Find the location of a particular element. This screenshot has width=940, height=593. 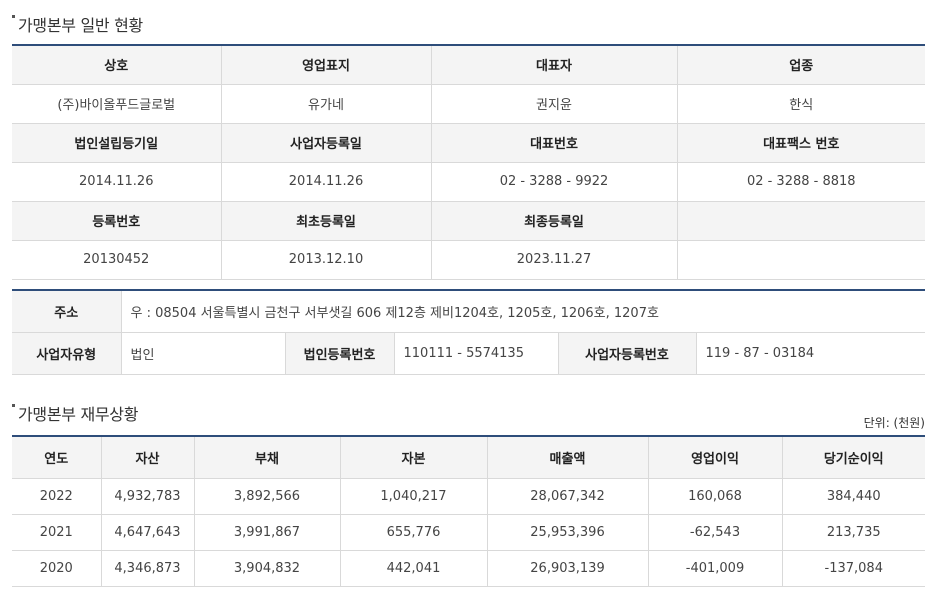

fax-header: 대표팩스 번호 is located at coordinates (801, 143).